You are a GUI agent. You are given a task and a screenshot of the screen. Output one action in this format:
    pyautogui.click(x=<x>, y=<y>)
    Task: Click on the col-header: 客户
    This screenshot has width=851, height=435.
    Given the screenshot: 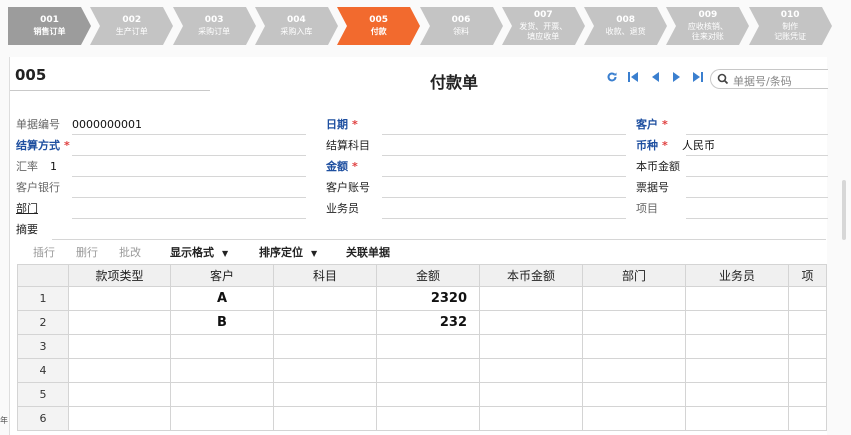 What is the action you would take?
    pyautogui.click(x=222, y=275)
    